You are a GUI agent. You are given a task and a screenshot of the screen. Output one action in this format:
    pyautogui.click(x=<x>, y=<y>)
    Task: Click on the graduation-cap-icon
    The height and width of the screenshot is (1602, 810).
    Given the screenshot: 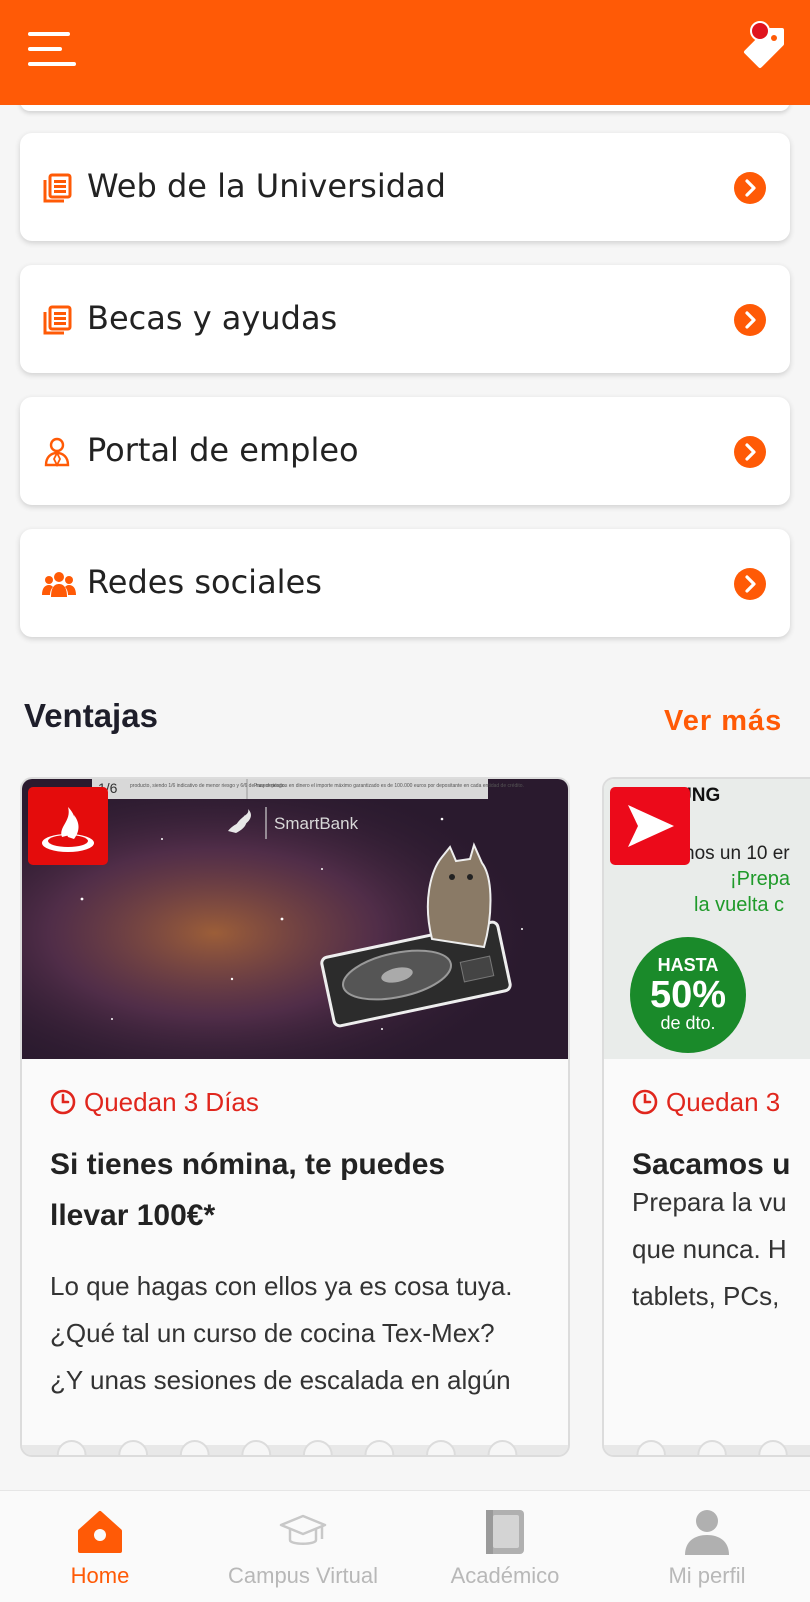 What is the action you would take?
    pyautogui.click(x=303, y=1532)
    